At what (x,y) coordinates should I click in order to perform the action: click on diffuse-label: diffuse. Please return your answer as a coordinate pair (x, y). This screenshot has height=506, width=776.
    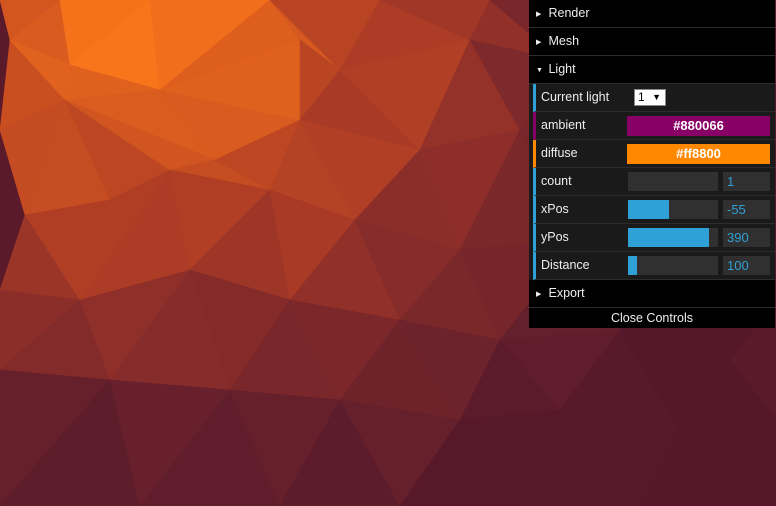
    Looking at the image, I should click on (559, 153).